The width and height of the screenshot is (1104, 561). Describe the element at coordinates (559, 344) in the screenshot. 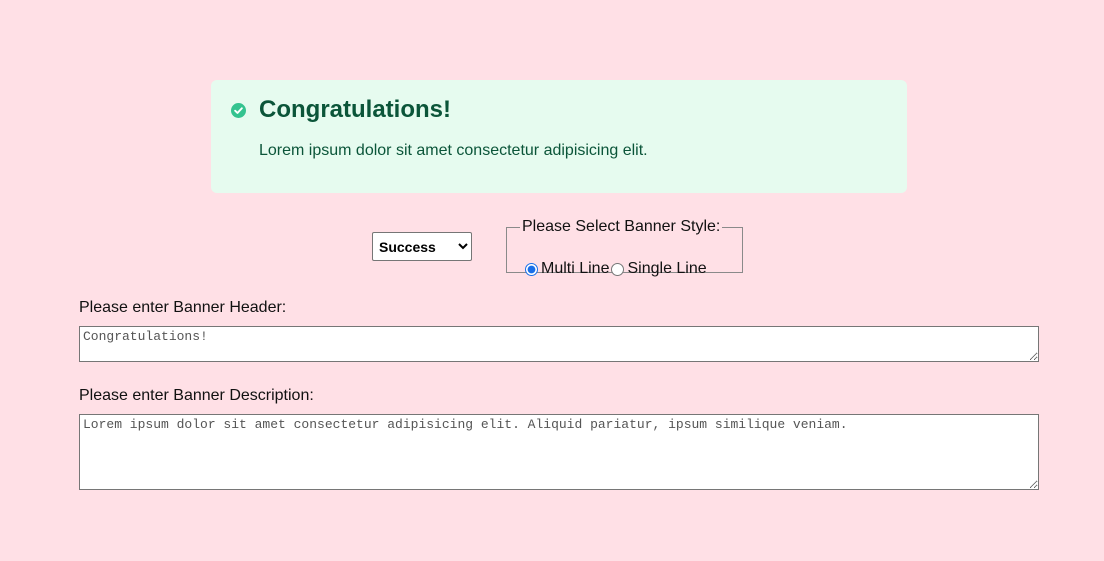

I see `banner-header-input` at that location.